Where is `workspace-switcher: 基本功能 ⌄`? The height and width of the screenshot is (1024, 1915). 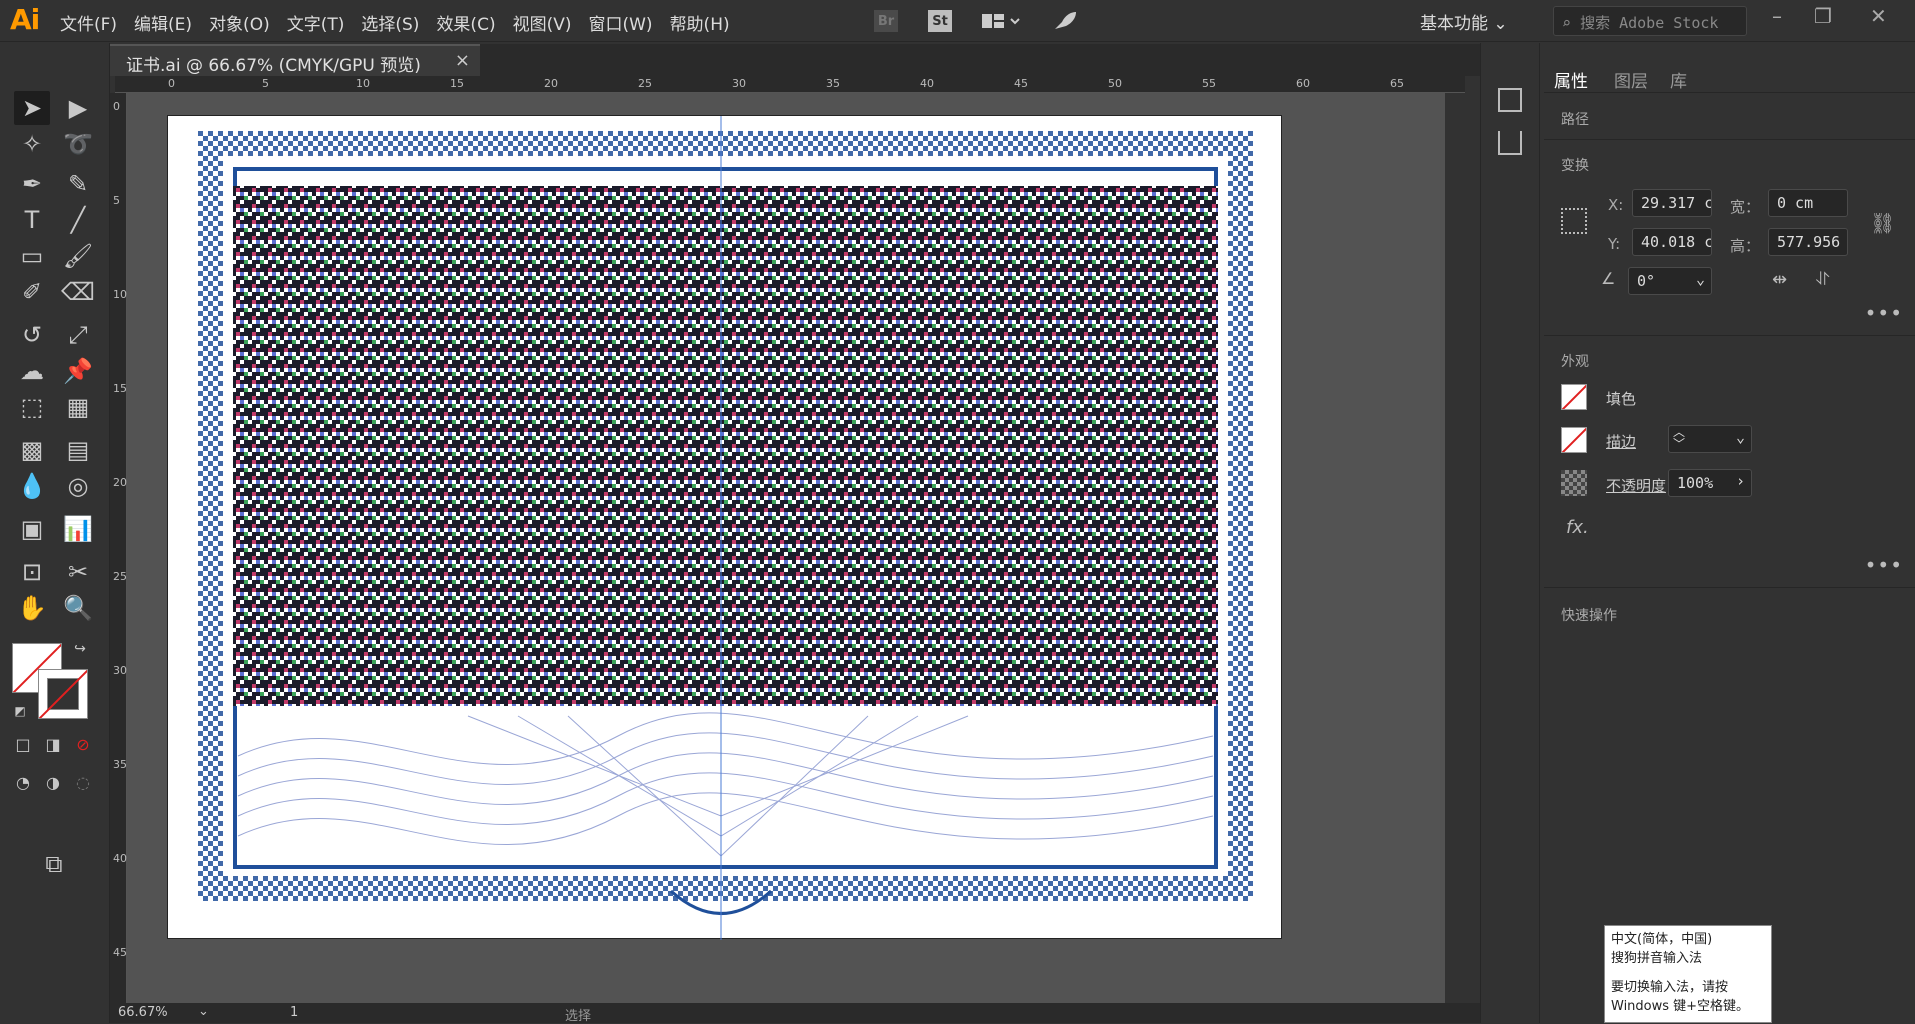
workspace-switcher: 基本功能 ⌄ is located at coordinates (1464, 21).